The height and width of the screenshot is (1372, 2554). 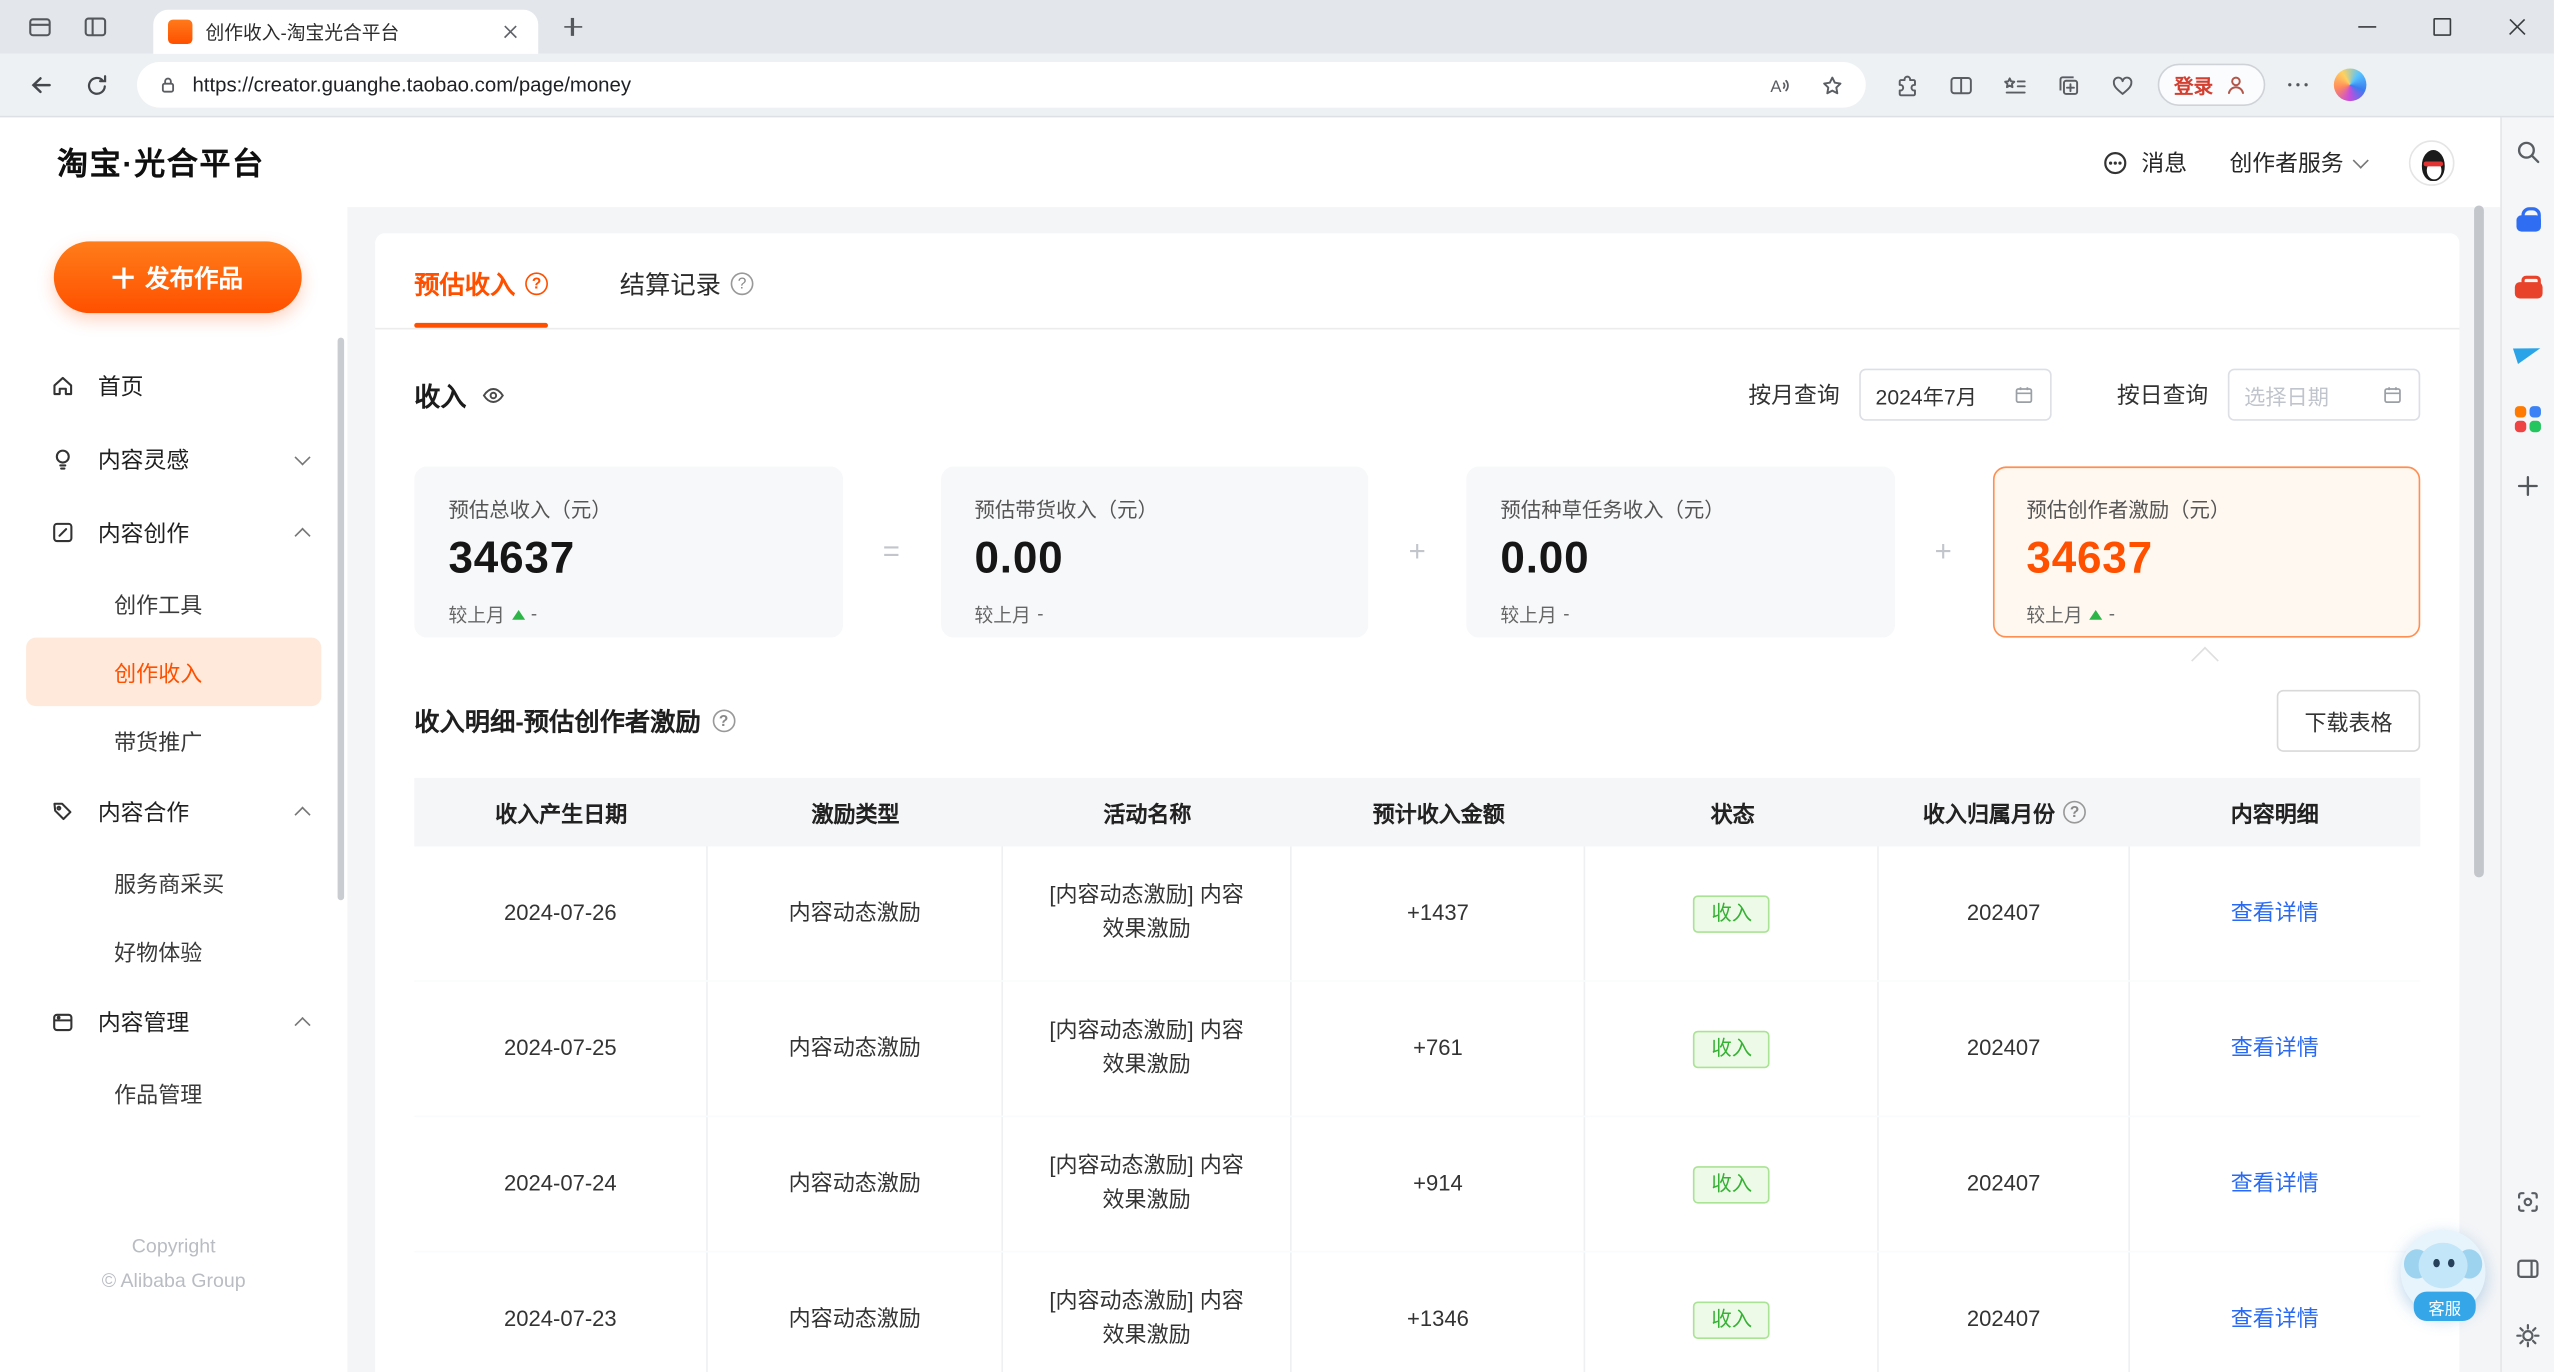 I want to click on new-tab-button, so click(x=572, y=27).